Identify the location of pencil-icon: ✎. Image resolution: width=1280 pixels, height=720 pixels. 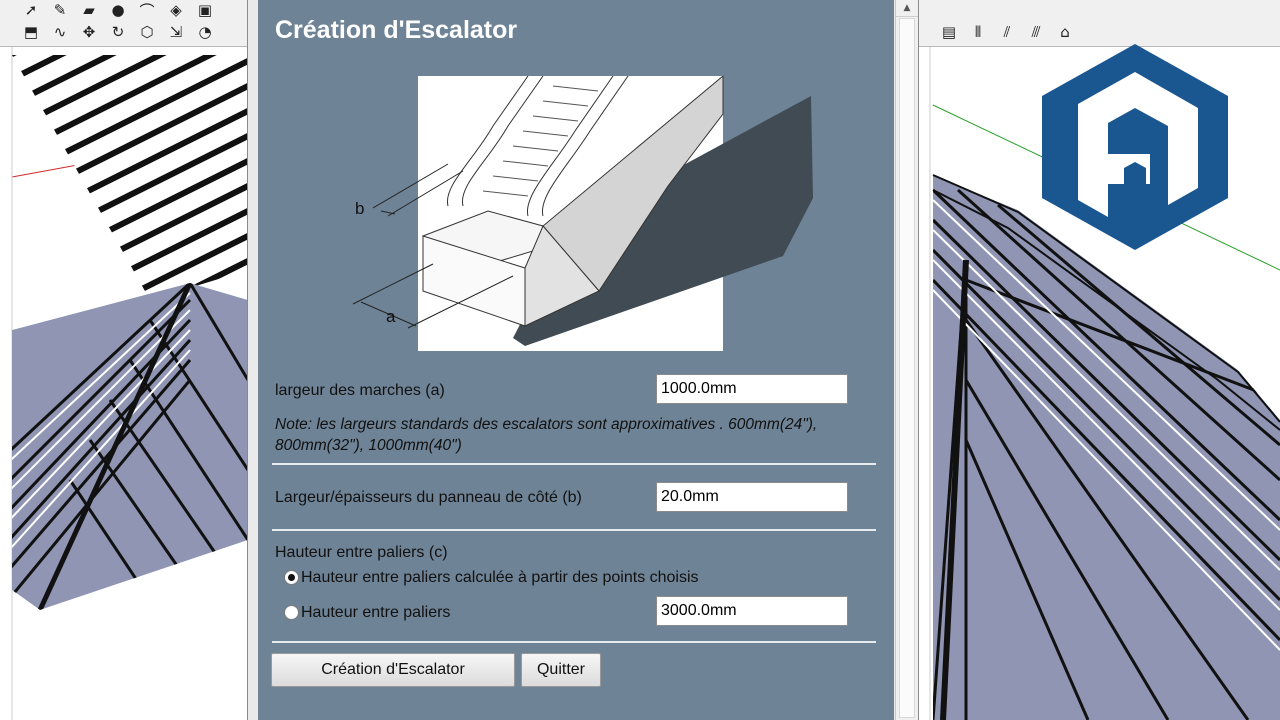
(60, 10).